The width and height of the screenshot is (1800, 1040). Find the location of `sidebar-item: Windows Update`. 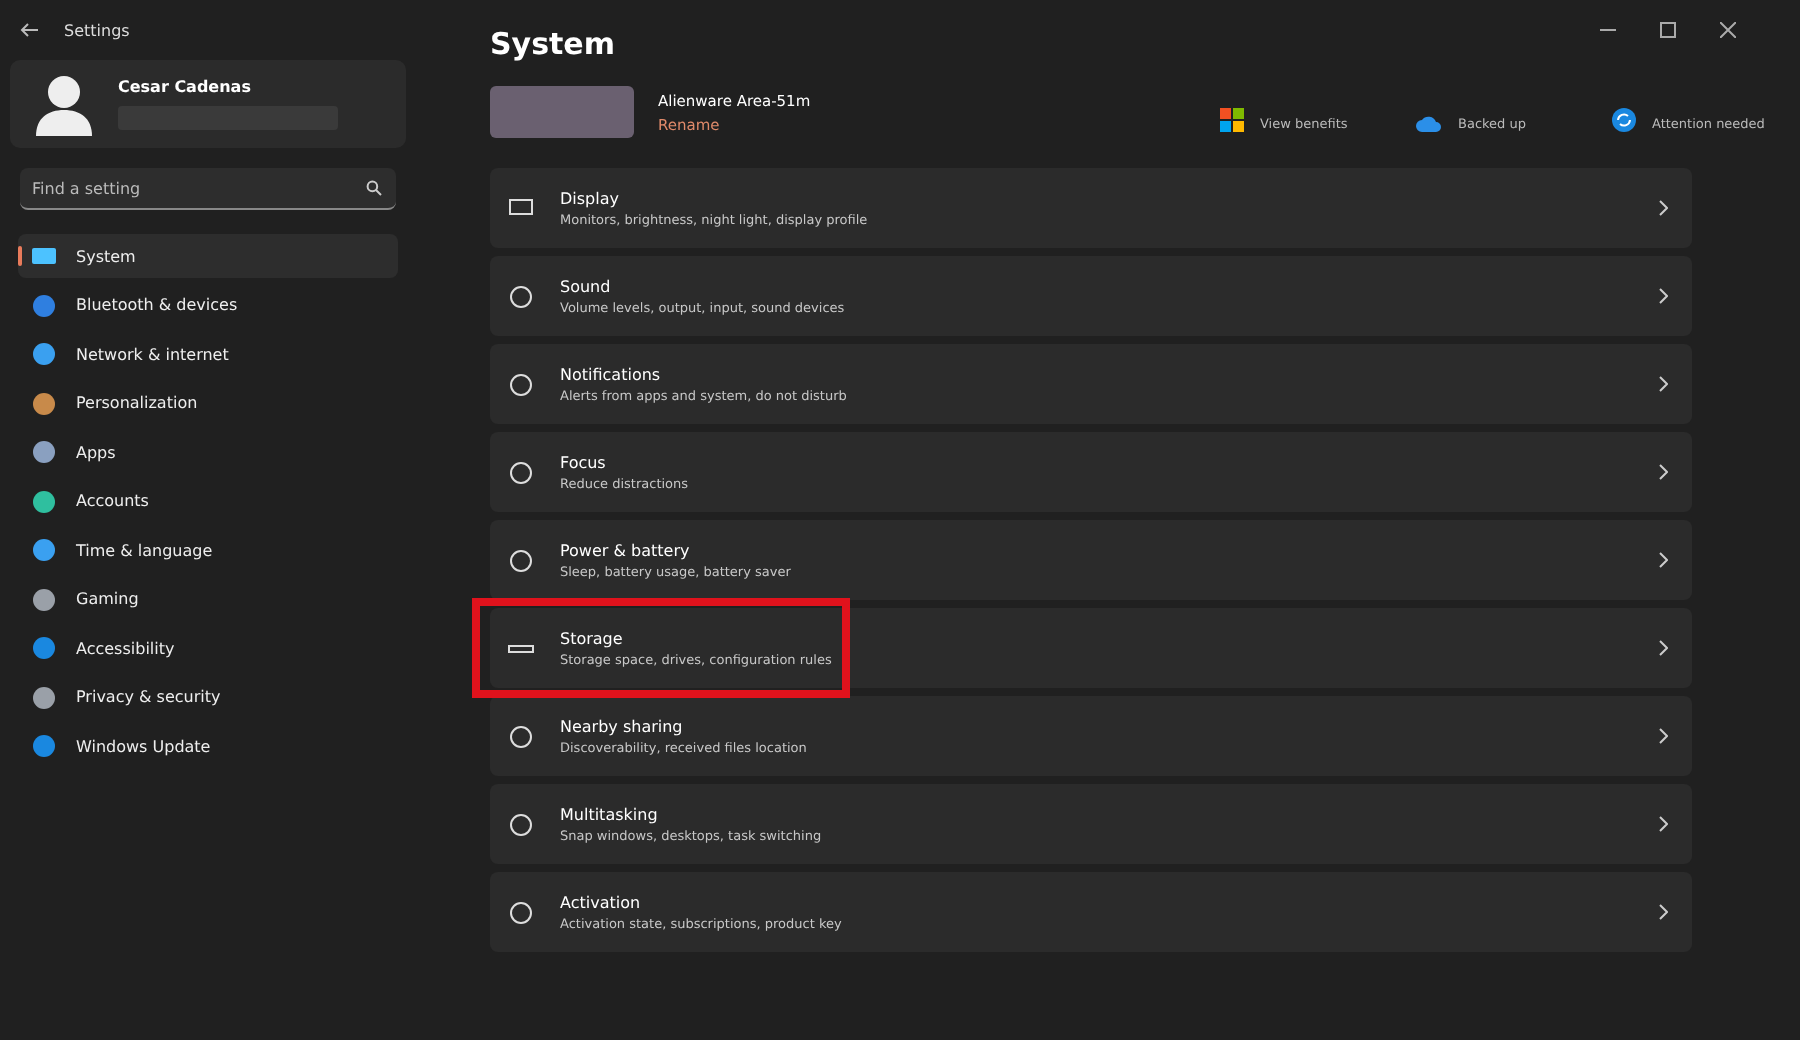

sidebar-item: Windows Update is located at coordinates (208, 746).